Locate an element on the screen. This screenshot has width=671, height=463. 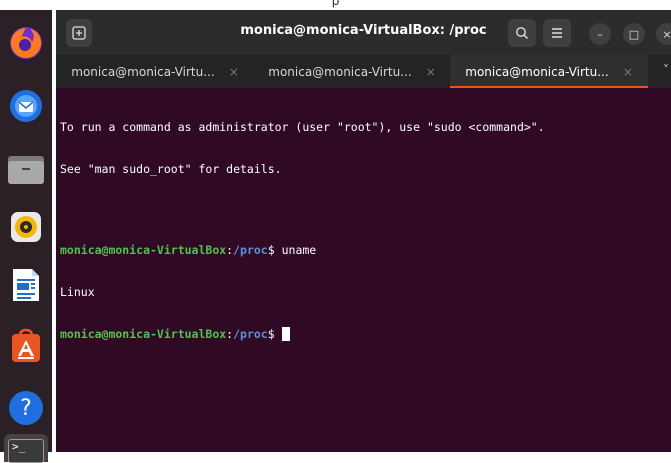
help-glyph: ? is located at coordinates (26, 408).